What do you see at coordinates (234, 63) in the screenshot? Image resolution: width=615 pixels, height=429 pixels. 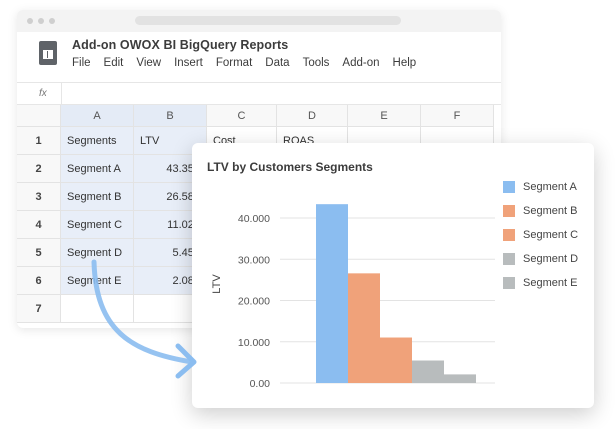 I see `menu-format: Format` at bounding box center [234, 63].